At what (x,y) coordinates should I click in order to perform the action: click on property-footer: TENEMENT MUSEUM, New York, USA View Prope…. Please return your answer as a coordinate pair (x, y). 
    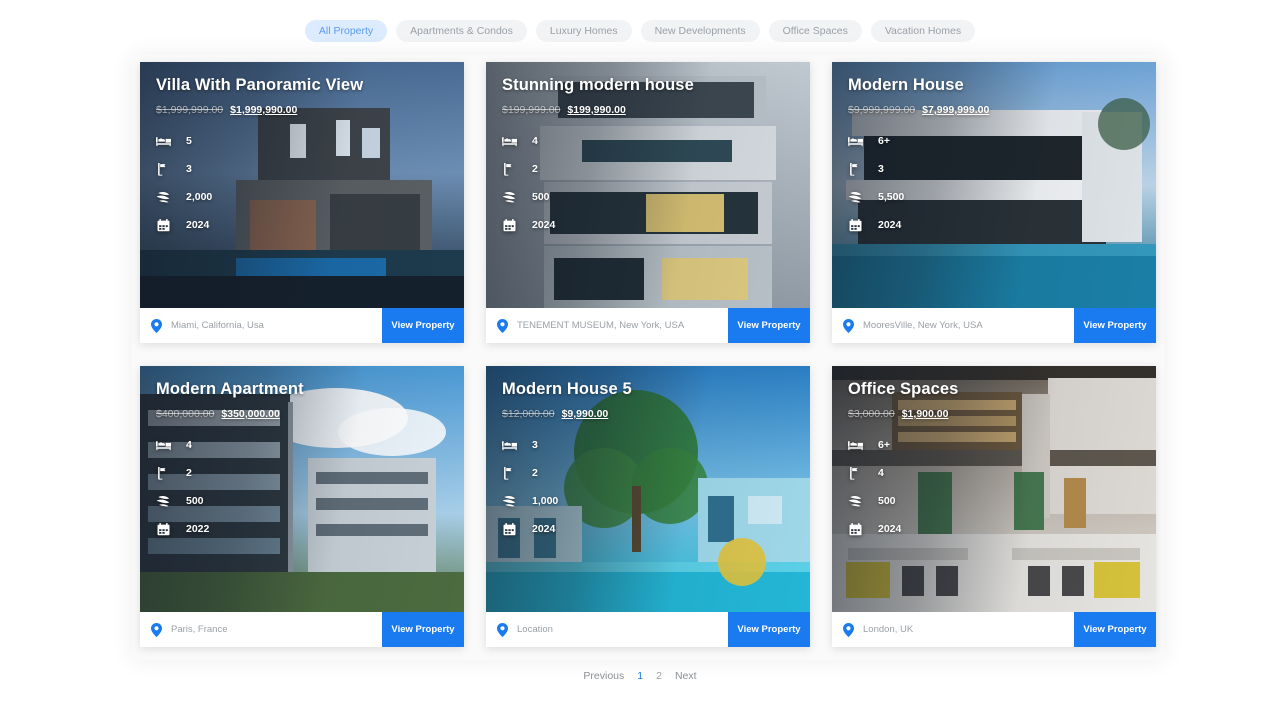
    Looking at the image, I should click on (648, 325).